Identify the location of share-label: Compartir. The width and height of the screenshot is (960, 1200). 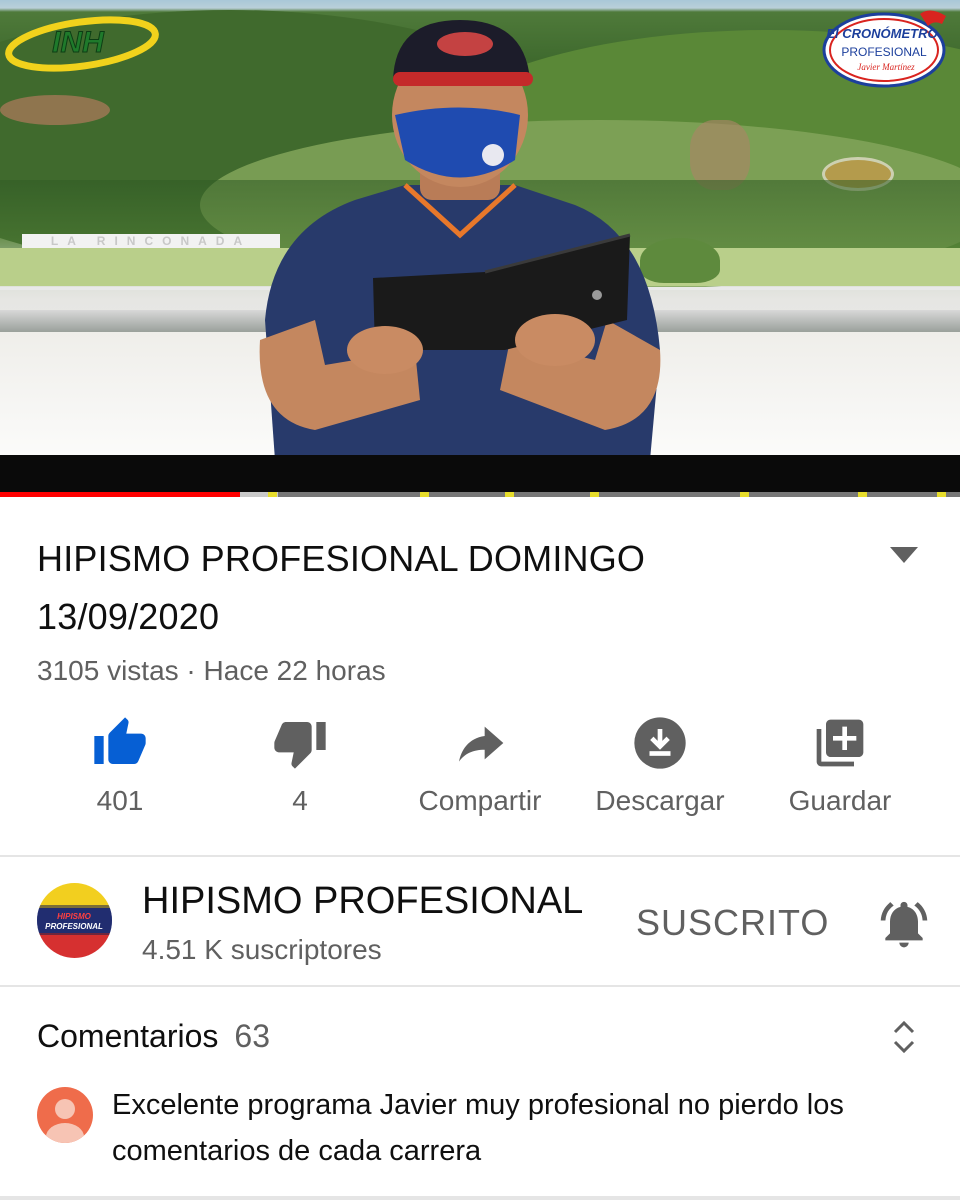
(480, 800).